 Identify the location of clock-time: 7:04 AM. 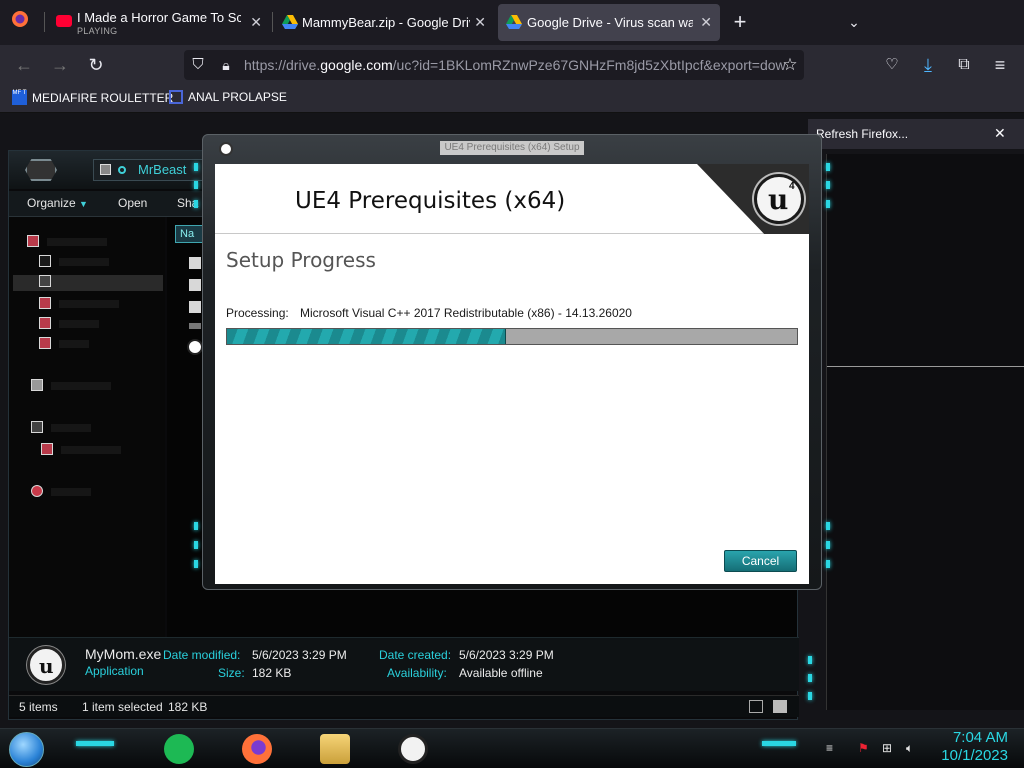
(980, 737).